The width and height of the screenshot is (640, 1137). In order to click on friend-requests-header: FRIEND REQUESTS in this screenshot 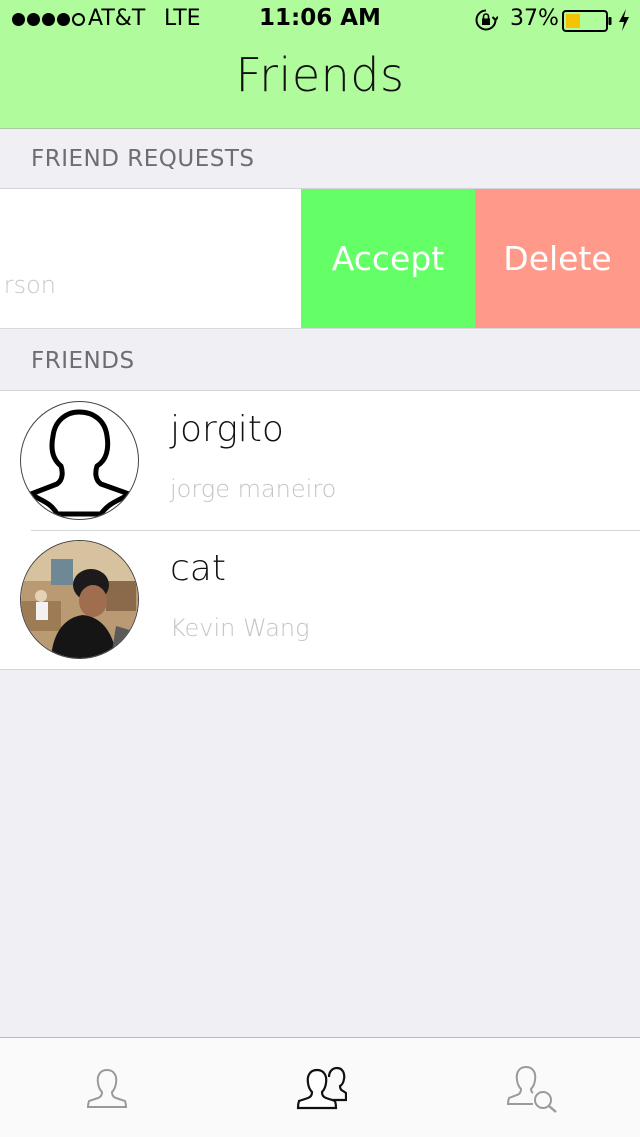, I will do `click(143, 159)`.